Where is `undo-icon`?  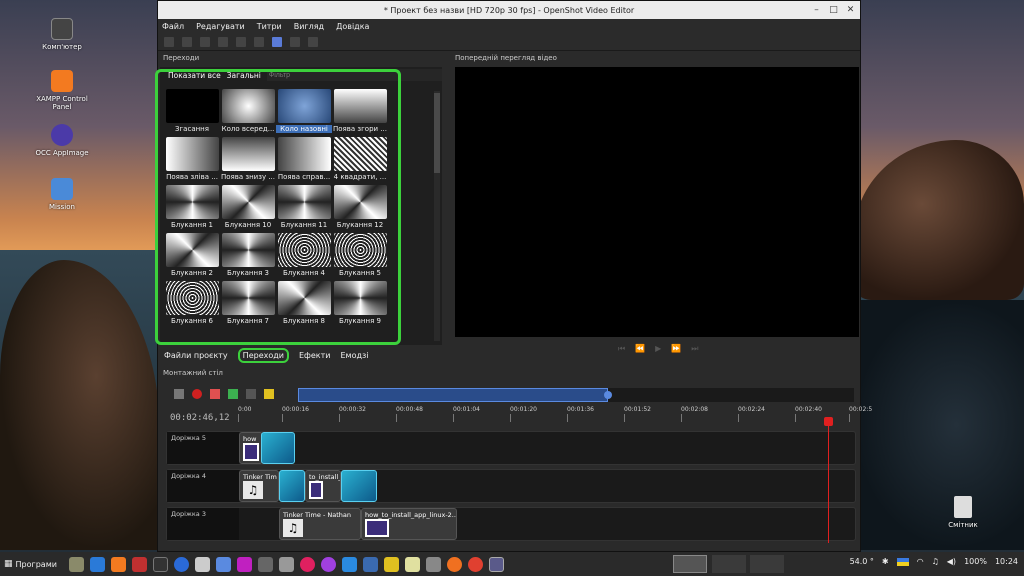 undo-icon is located at coordinates (223, 41).